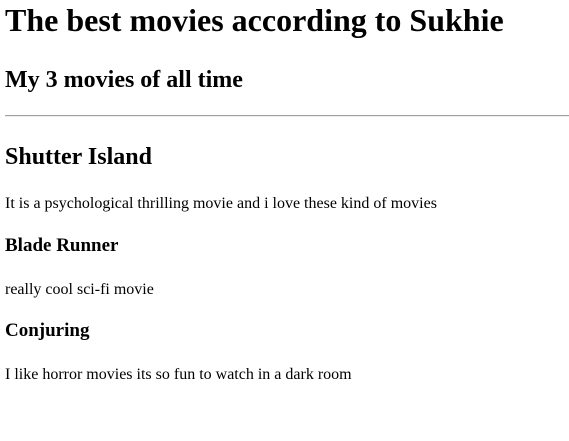 This screenshot has width=569, height=441. I want to click on page-subtitle: My 3 movies of all time, so click(124, 80).